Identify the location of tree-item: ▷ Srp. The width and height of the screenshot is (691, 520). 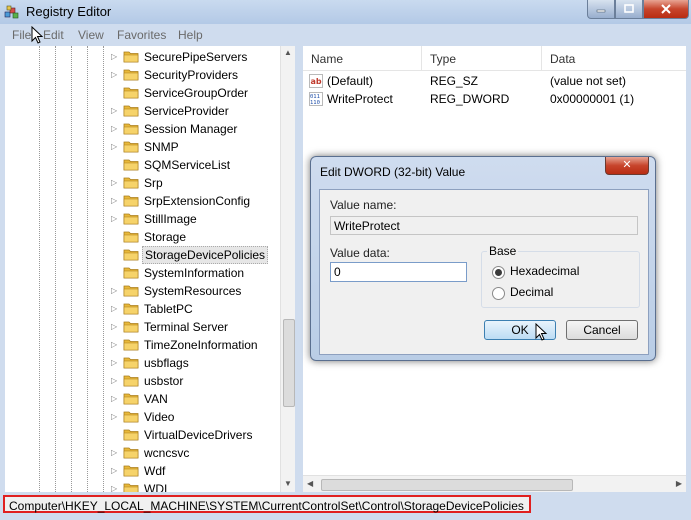
(150, 183).